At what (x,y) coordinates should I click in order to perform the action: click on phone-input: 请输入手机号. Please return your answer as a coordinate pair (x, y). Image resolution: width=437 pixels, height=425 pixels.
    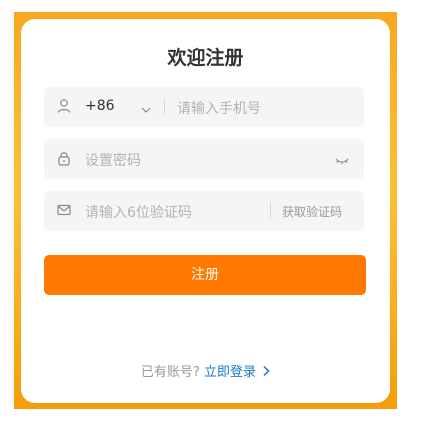
    Looking at the image, I should click on (219, 108).